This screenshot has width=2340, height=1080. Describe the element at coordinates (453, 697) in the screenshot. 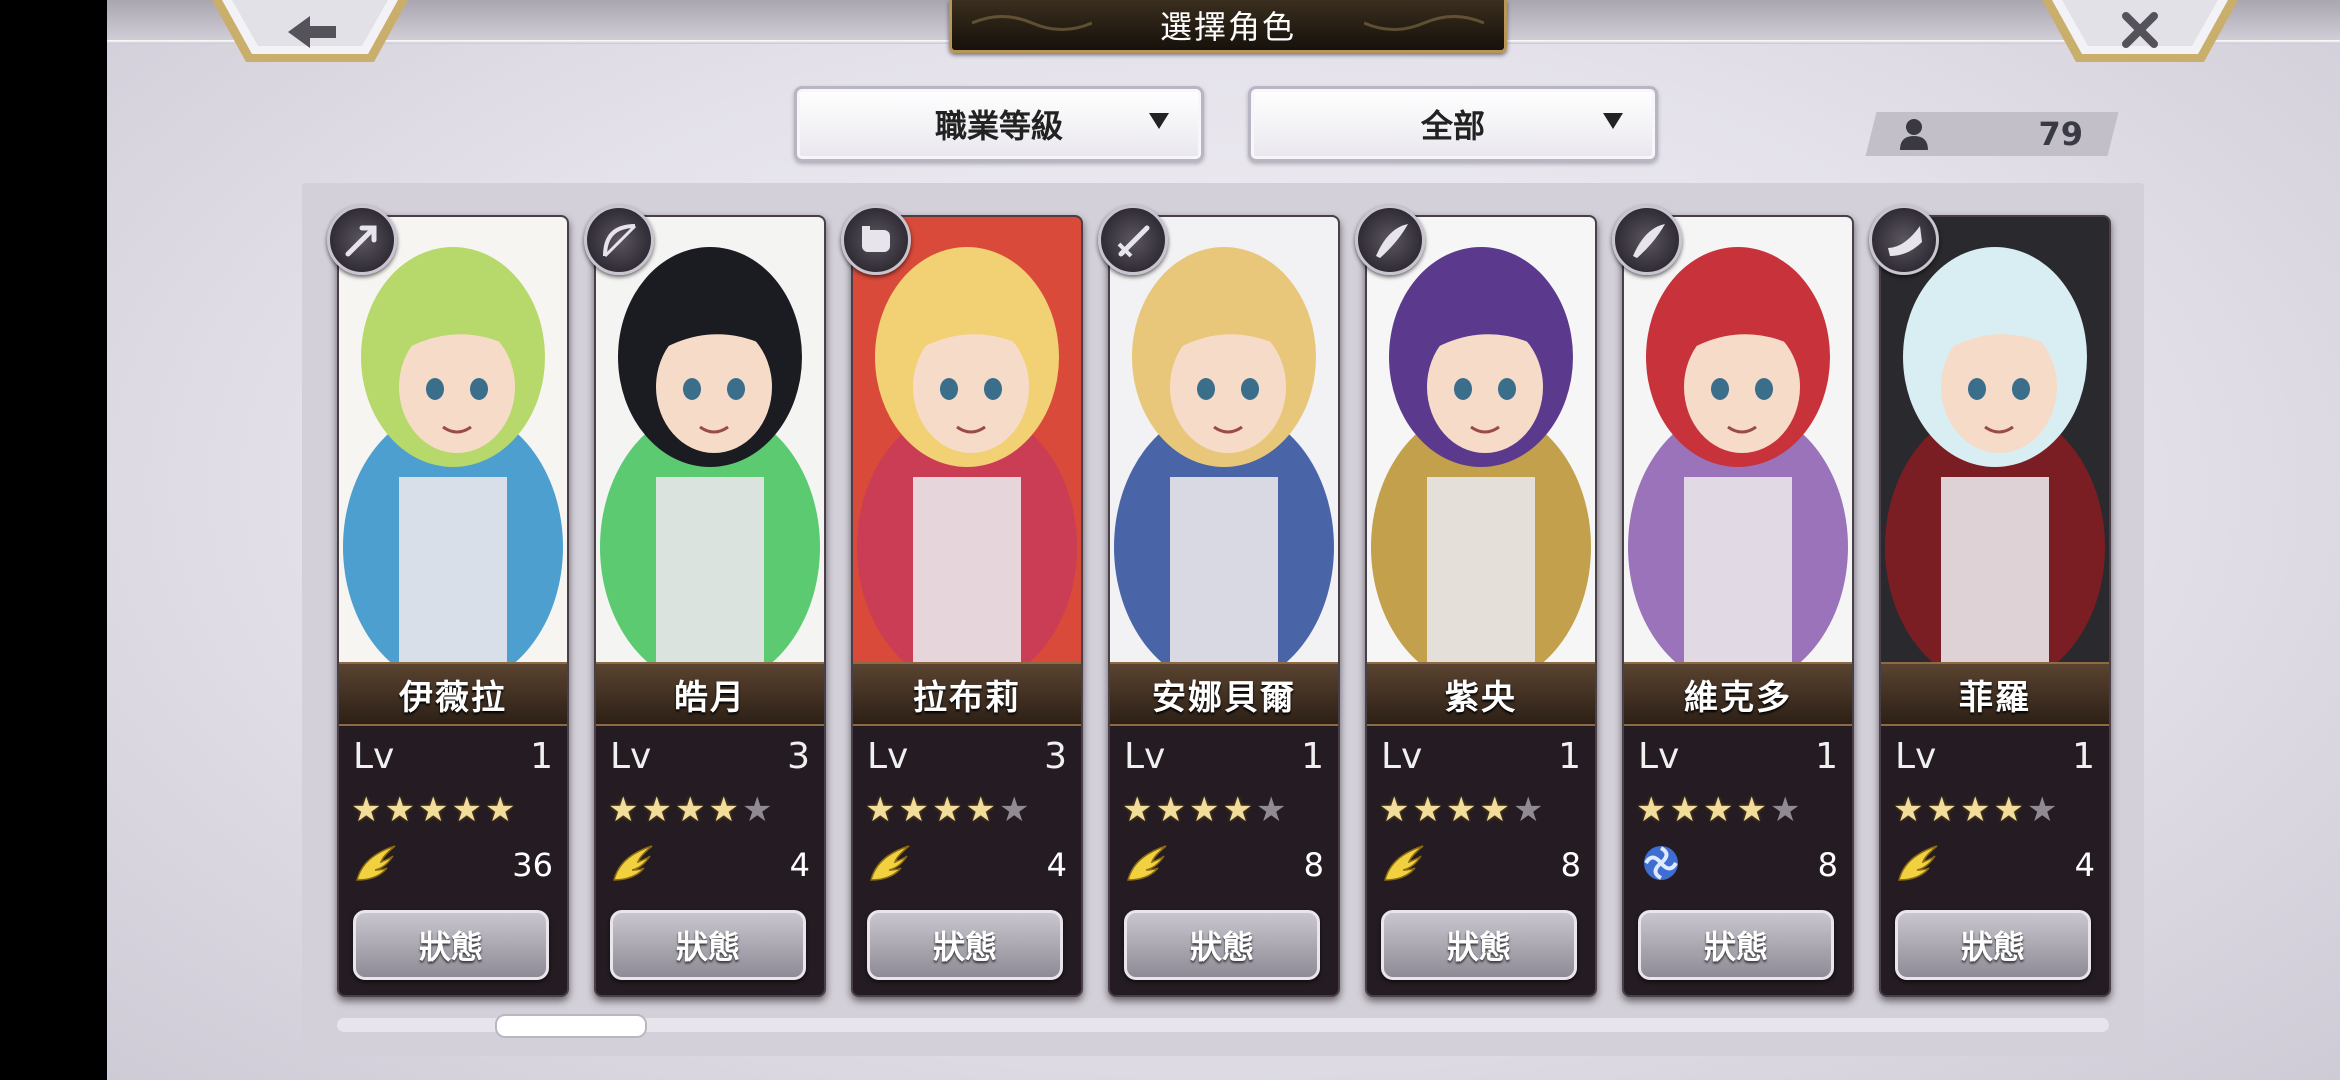

I see `character-name: 伊薇拉` at that location.